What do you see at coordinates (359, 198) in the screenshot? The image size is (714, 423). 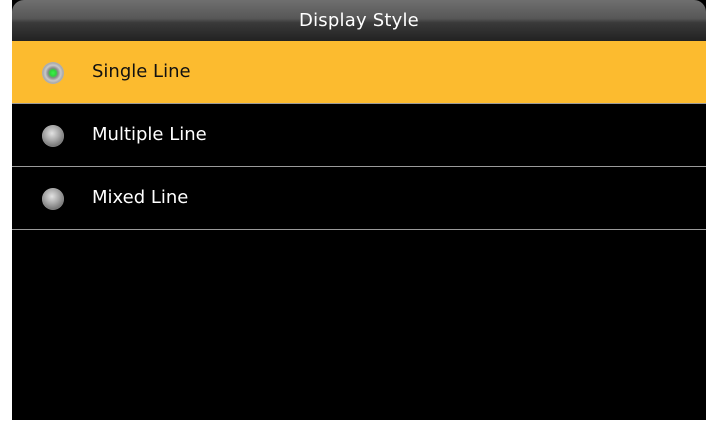 I see `option-mixed-line: Mixed Line` at bounding box center [359, 198].